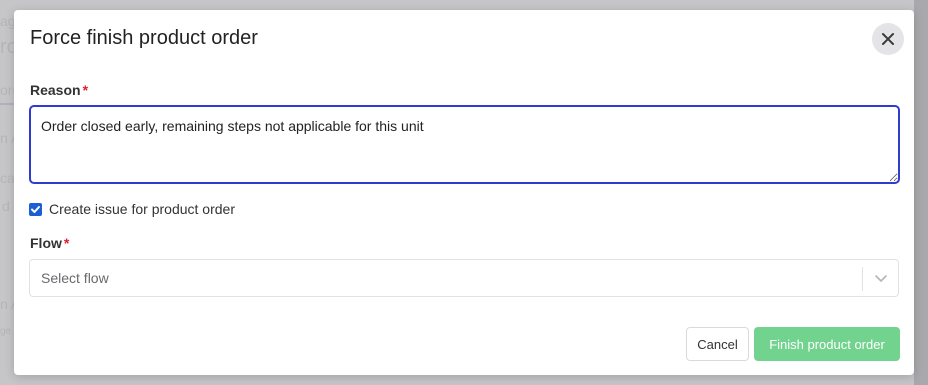 The width and height of the screenshot is (928, 385). I want to click on create-issue-row: Create issue for product order, so click(132, 209).